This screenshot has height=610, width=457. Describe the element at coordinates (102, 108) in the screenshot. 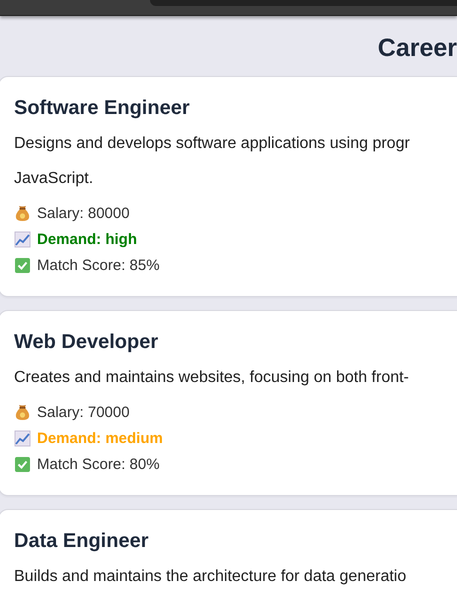

I see `career-title: Software Engineer` at that location.